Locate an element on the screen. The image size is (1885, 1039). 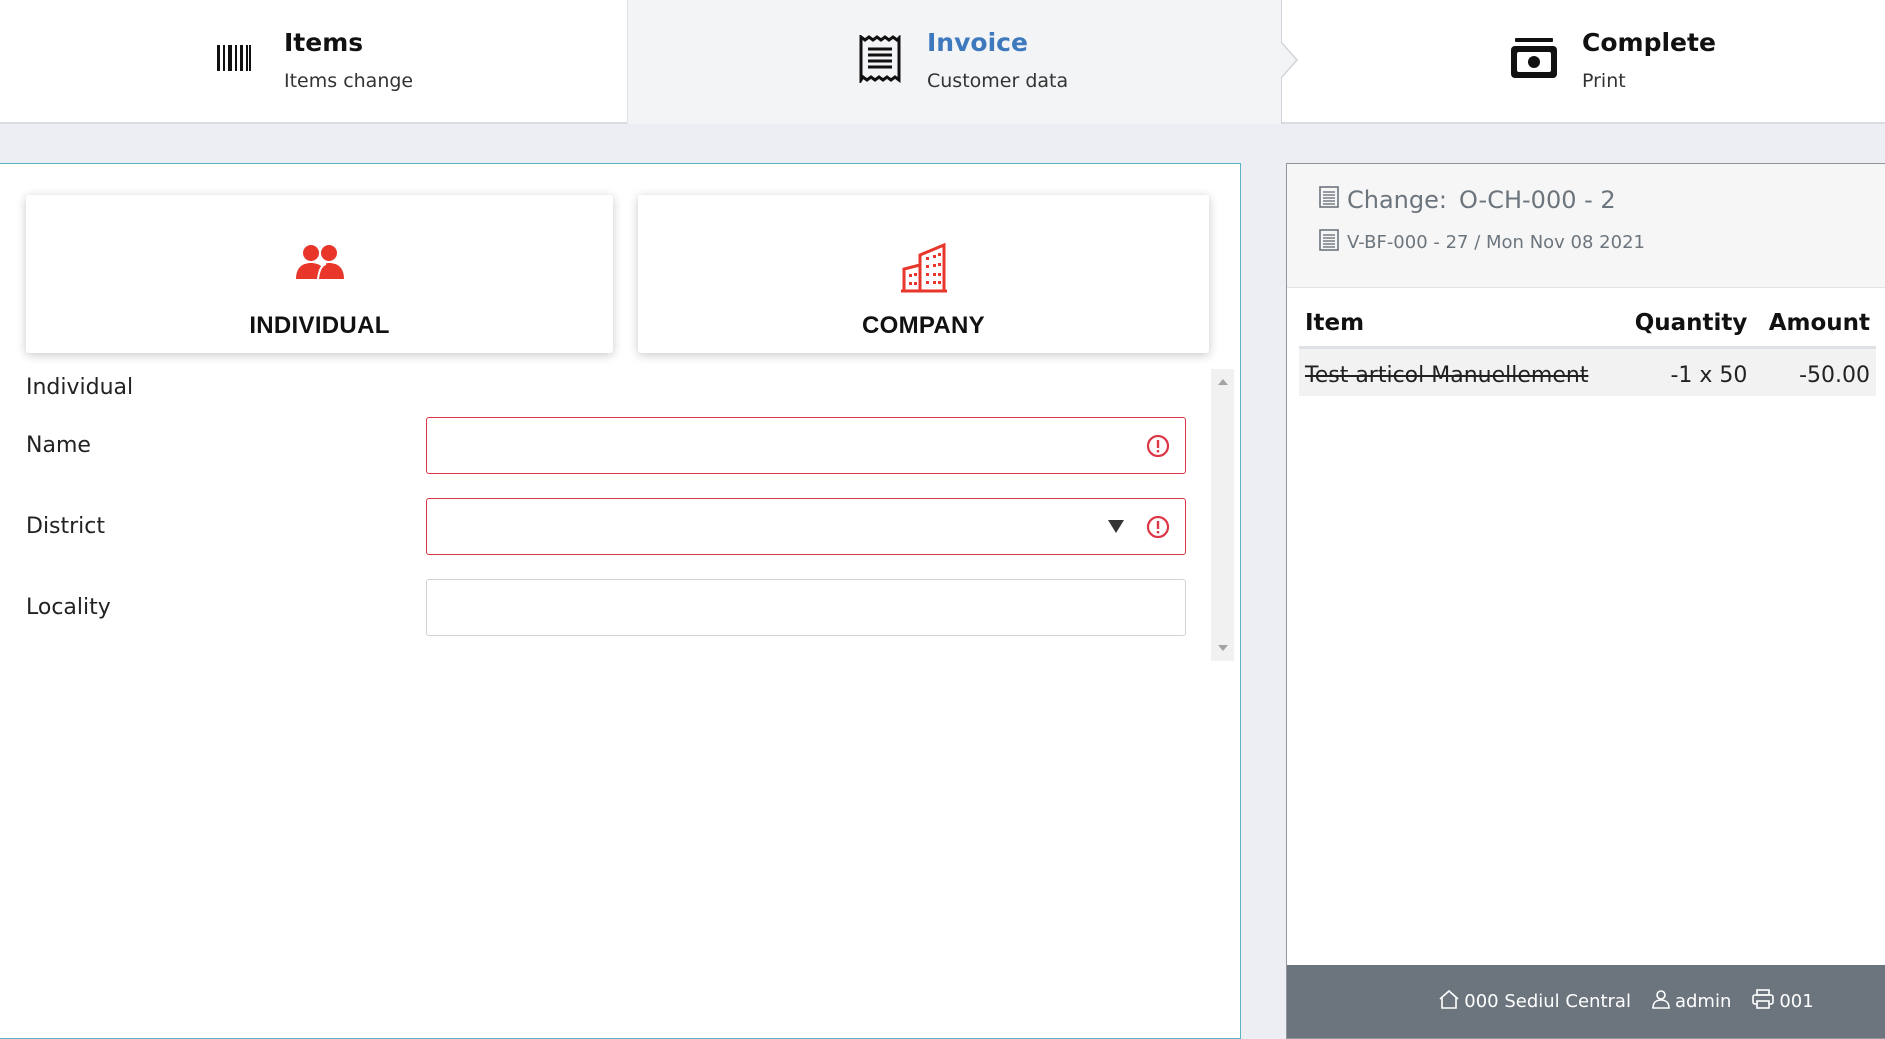
scroll-up-icon is located at coordinates (1223, 382).